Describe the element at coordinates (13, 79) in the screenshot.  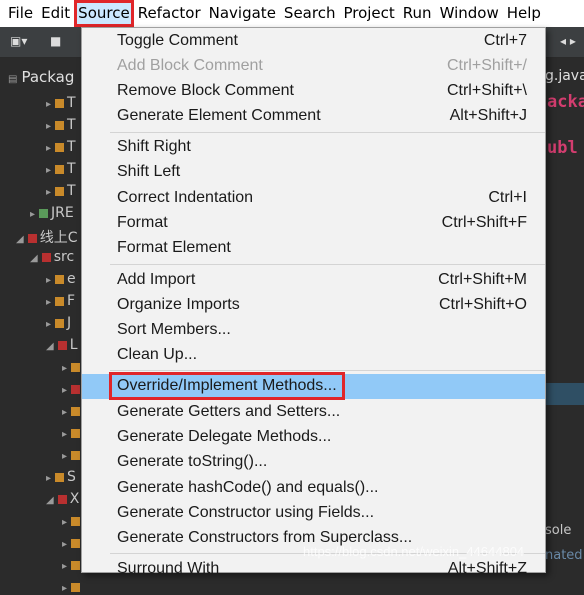
I see `package-icon: ▤` at that location.